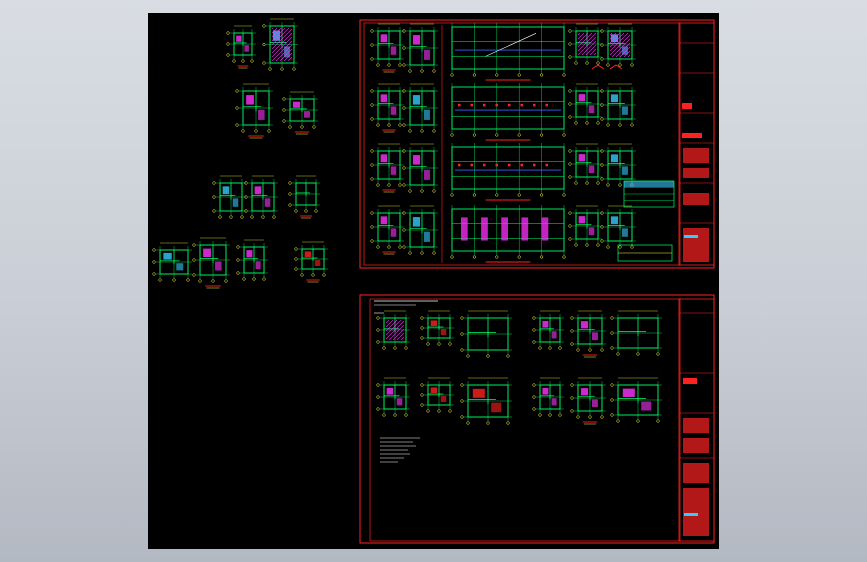 The width and height of the screenshot is (867, 562). Describe the element at coordinates (400, 450) in the screenshot. I see `general-notes` at that location.